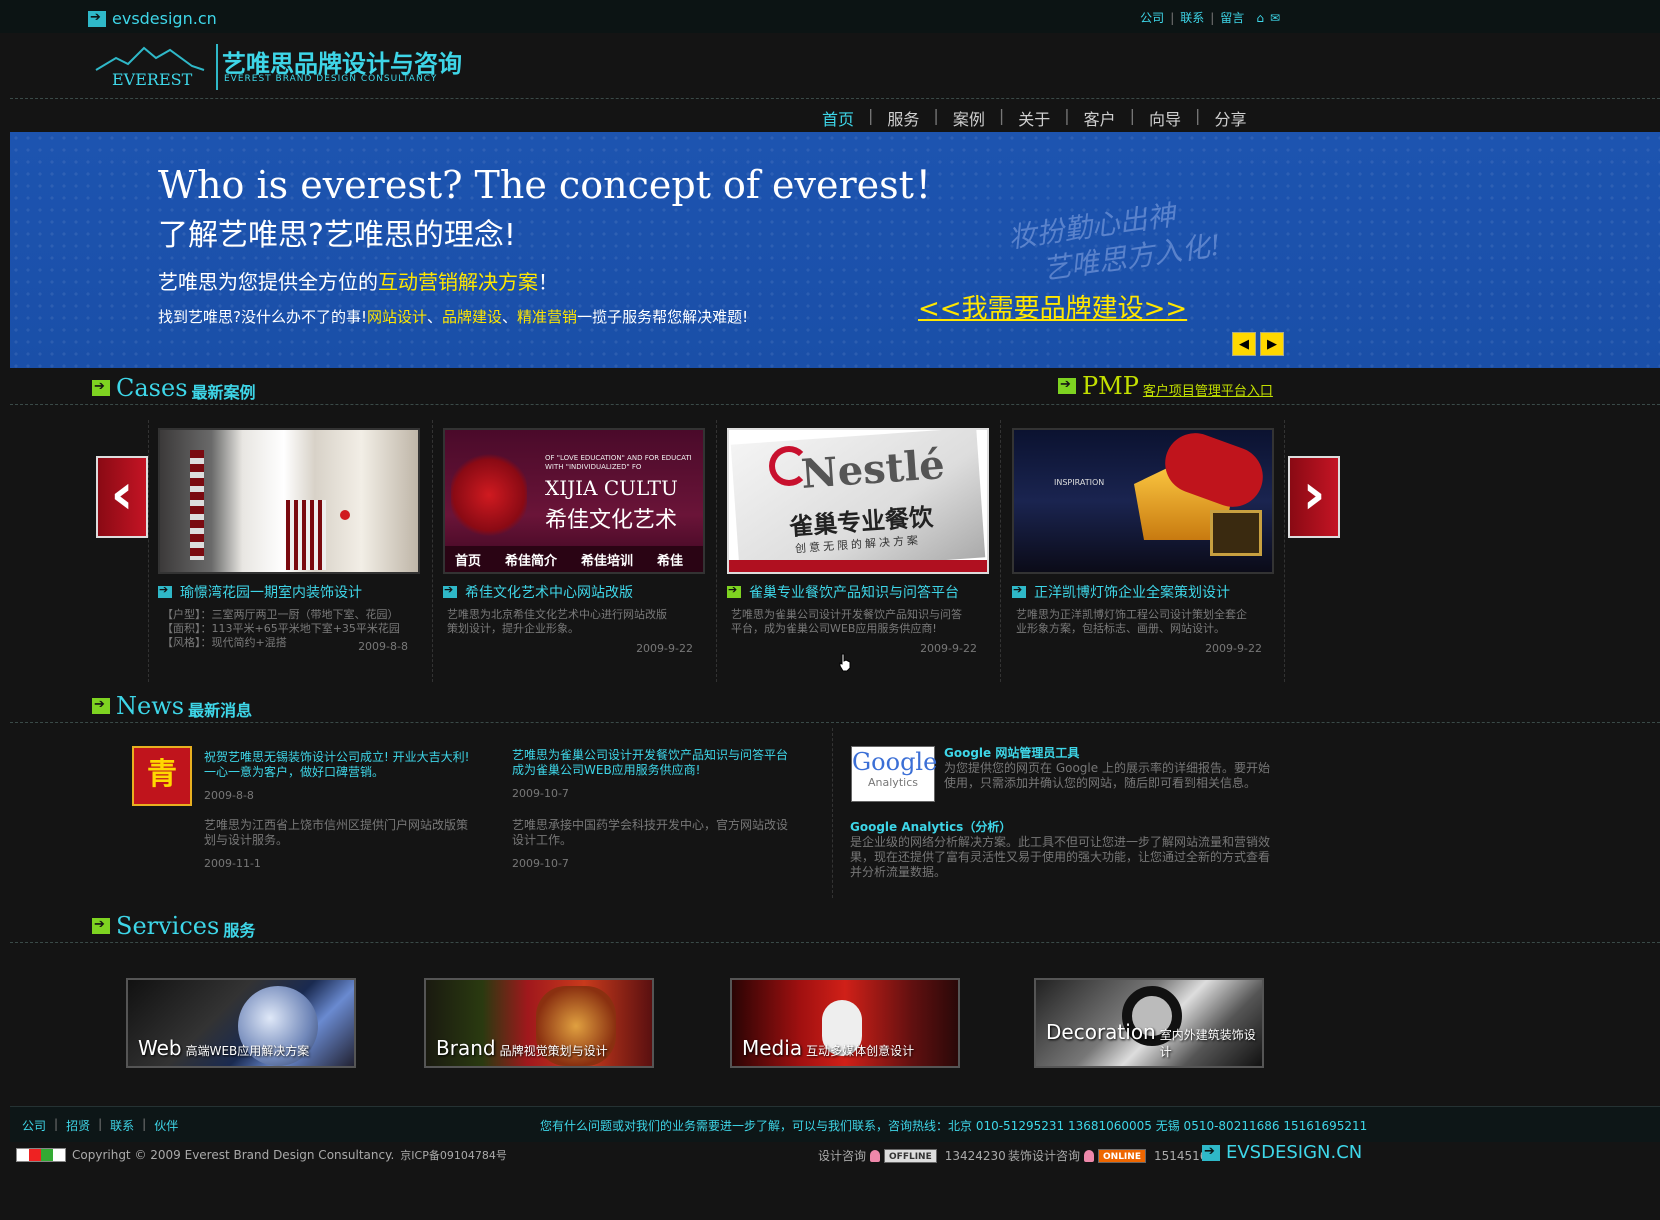 This screenshot has width=1660, height=1220. I want to click on footer-site-text: EVSDESIGN.CN, so click(1294, 1152).